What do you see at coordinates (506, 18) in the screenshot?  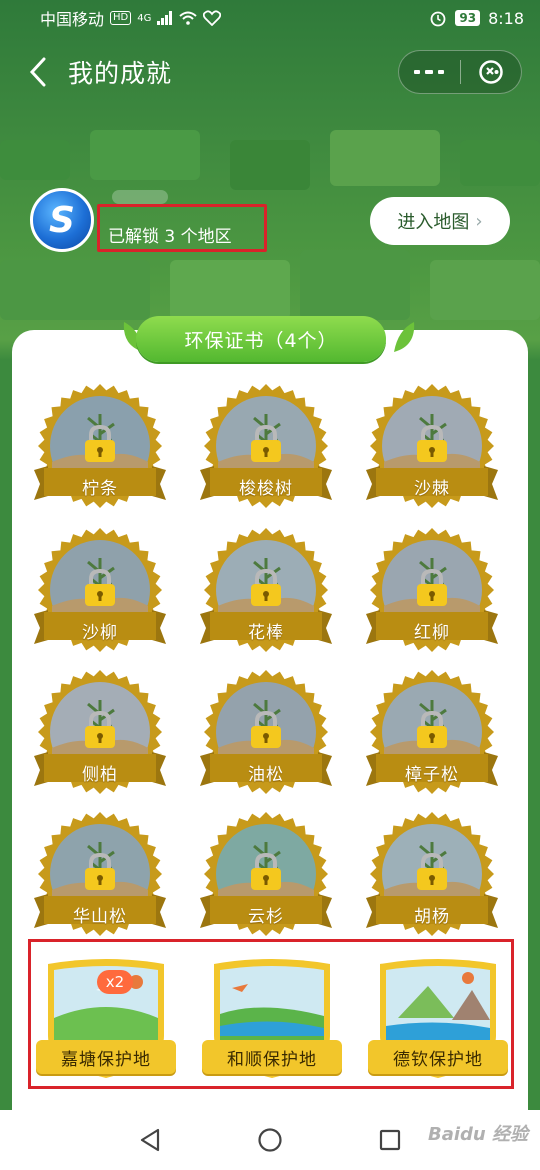 I see `clock: 8:18` at bounding box center [506, 18].